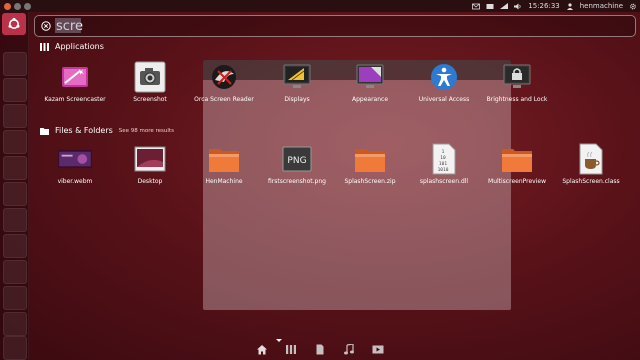  Describe the element at coordinates (370, 160) in the screenshot. I see `zip-folder-icon` at that location.